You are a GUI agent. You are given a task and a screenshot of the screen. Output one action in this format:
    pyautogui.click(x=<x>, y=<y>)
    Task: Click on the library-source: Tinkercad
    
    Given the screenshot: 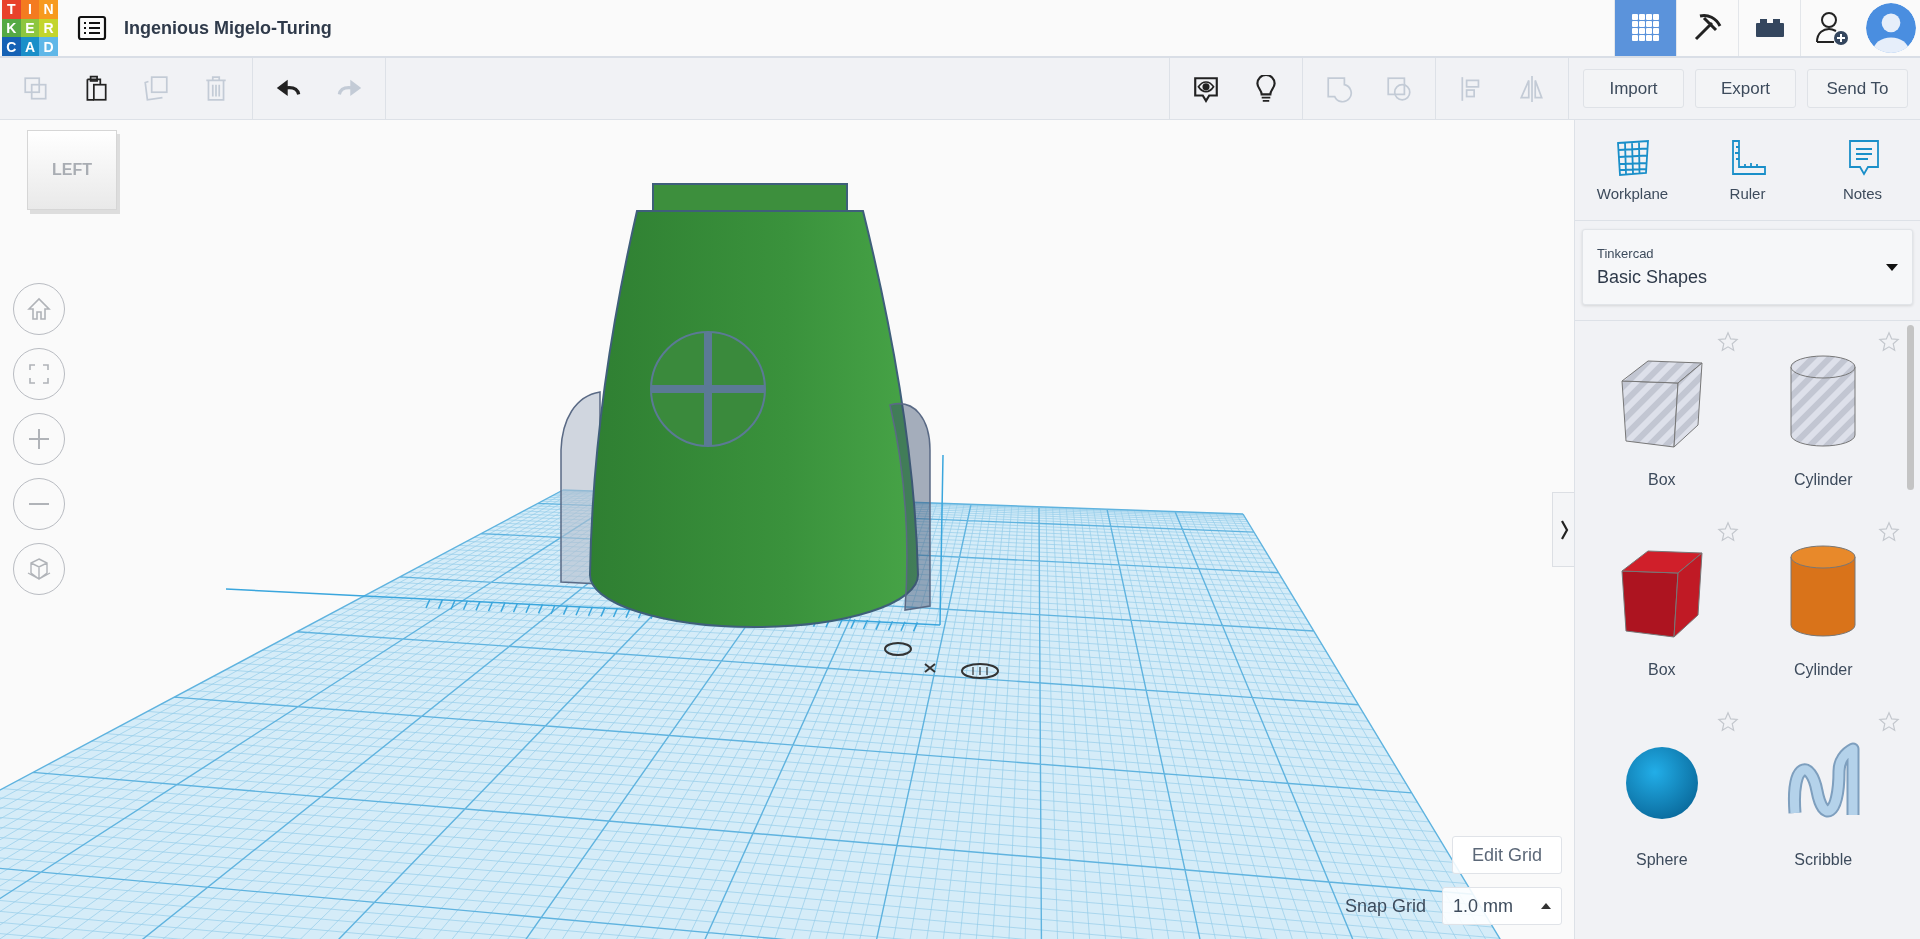 What is the action you would take?
    pyautogui.click(x=1626, y=253)
    